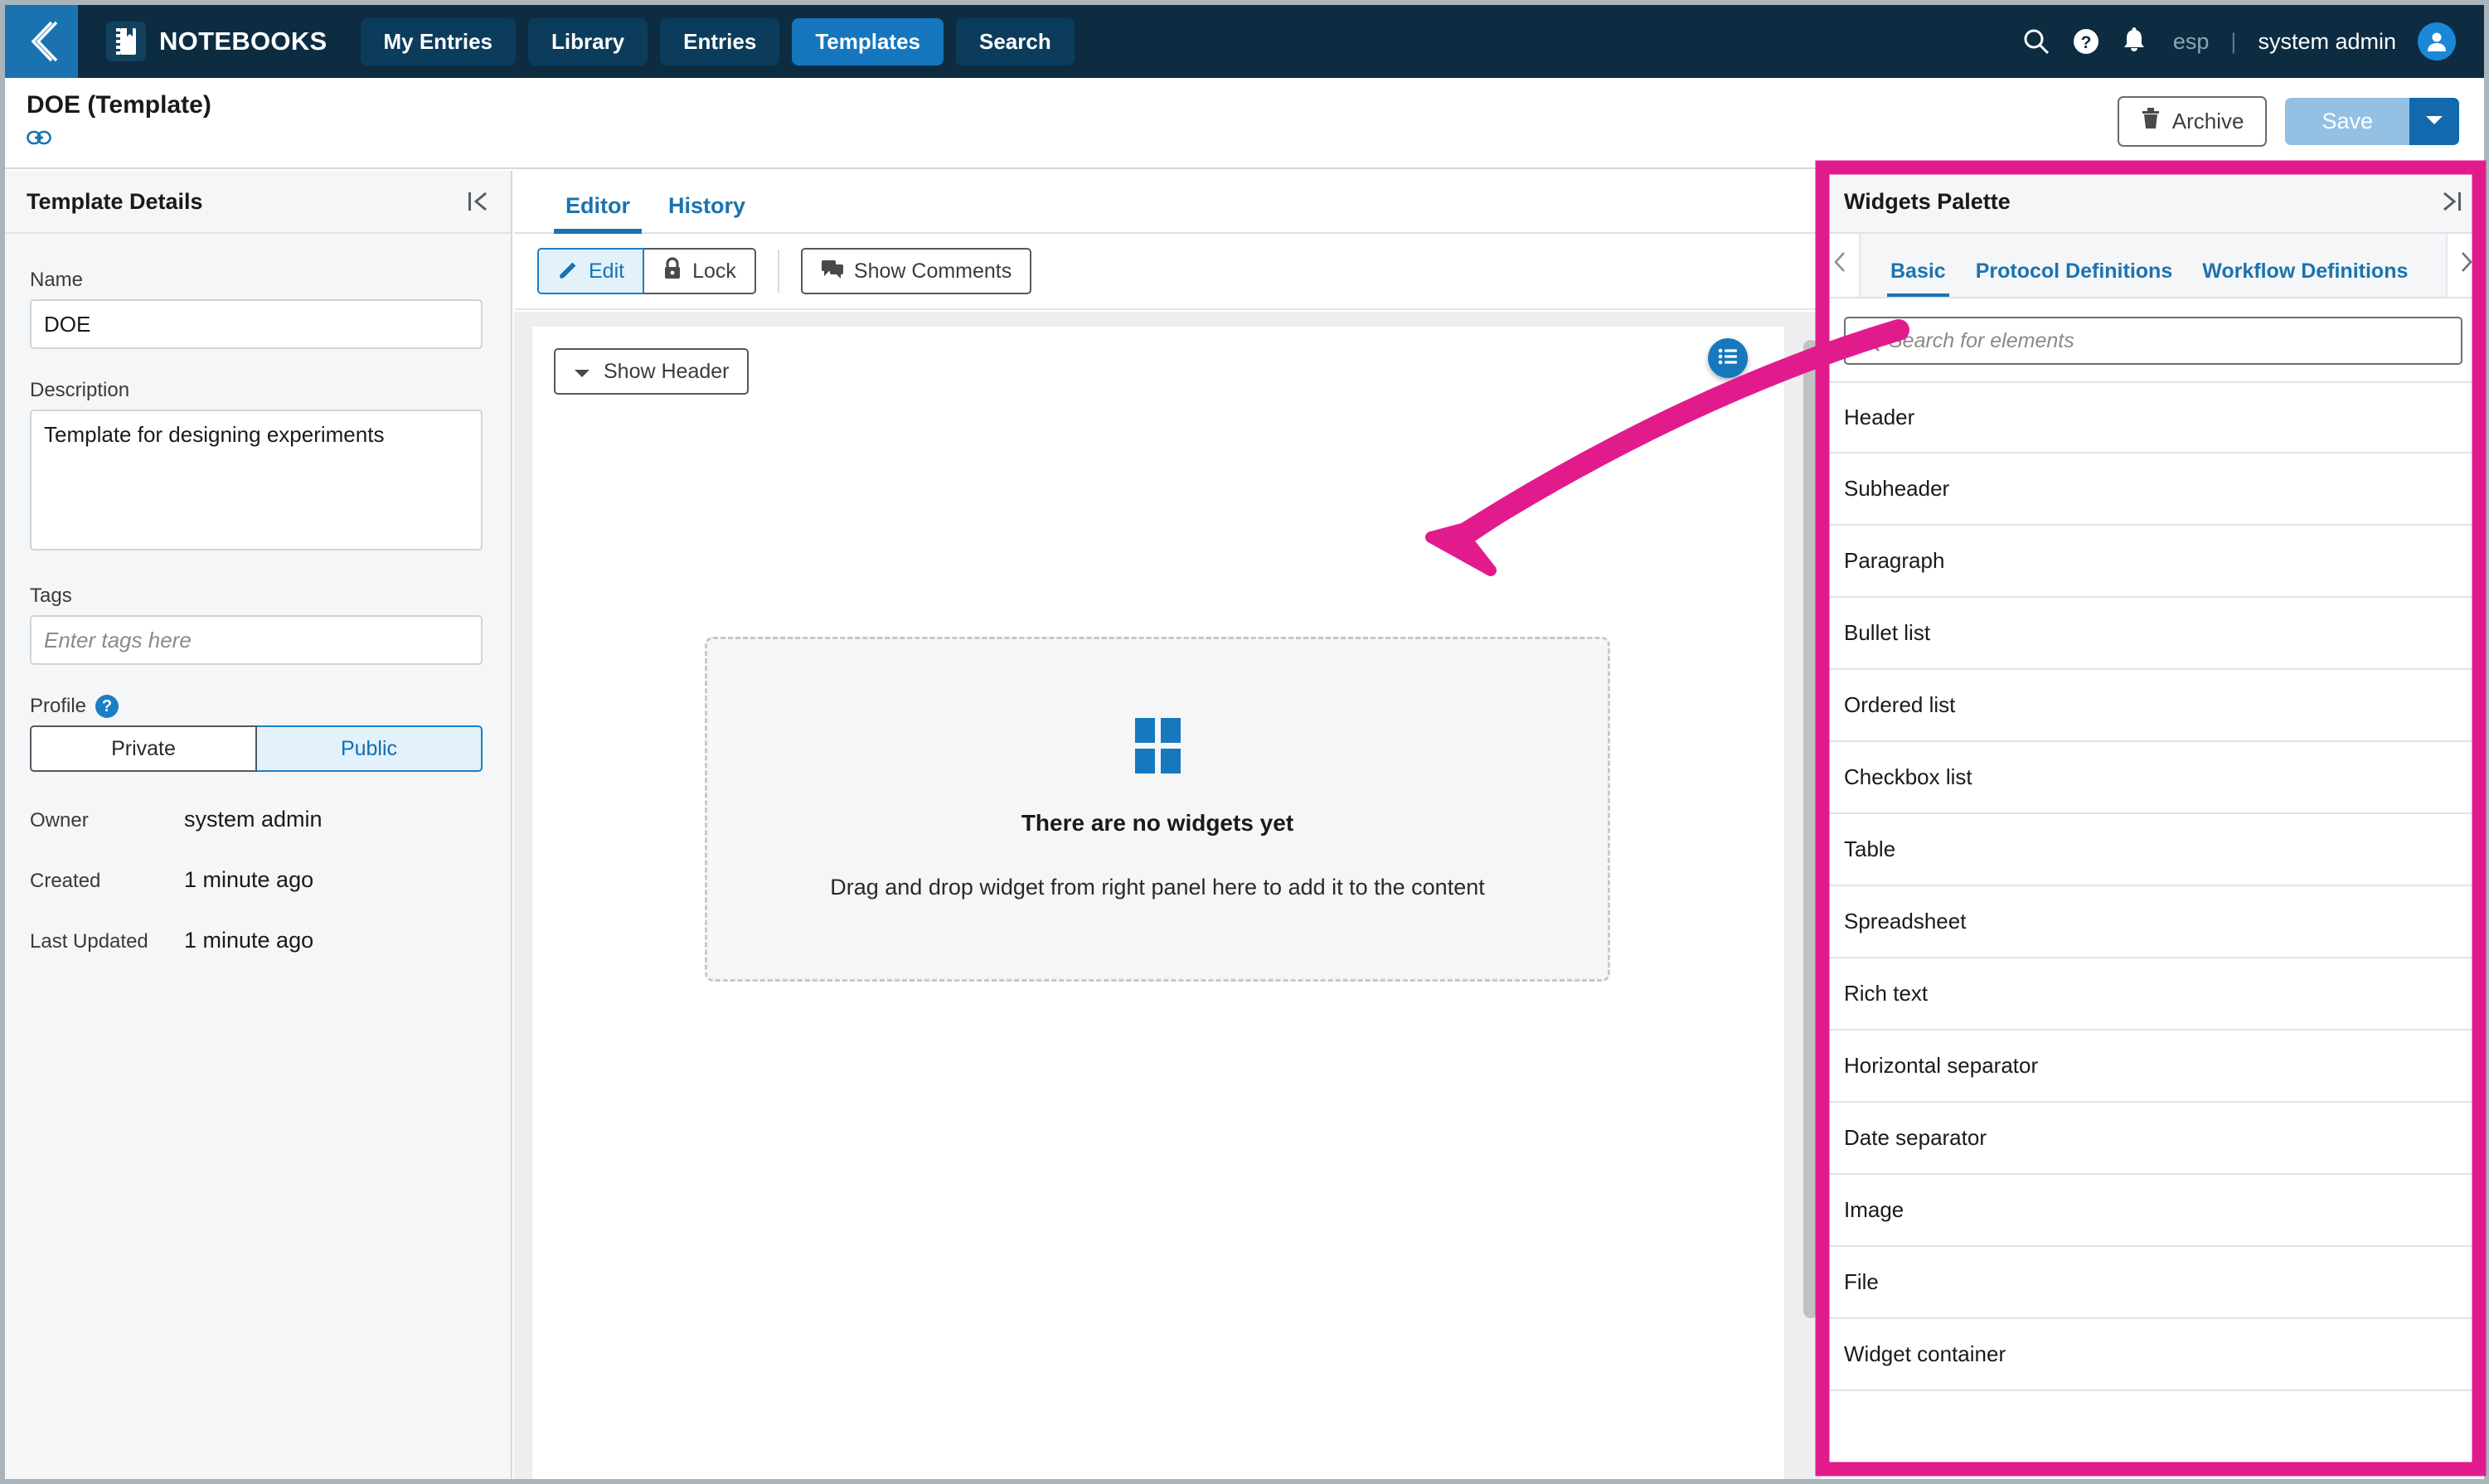  Describe the element at coordinates (2207, 121) in the screenshot. I see `archive-label: Archive` at that location.